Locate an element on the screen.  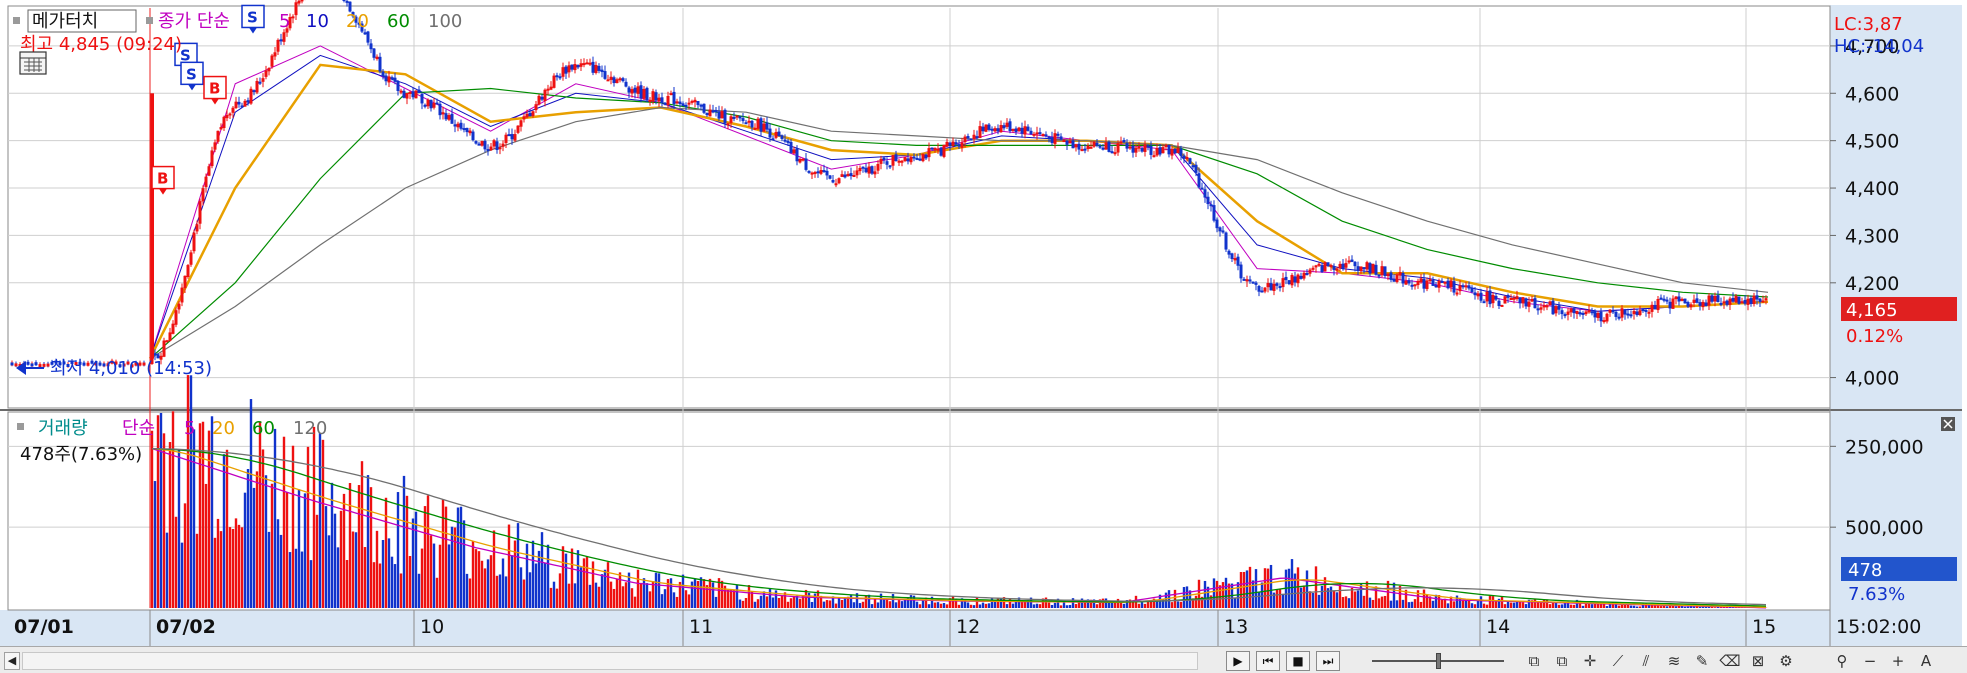
zoom-slider-knob is located at coordinates (1438, 661).